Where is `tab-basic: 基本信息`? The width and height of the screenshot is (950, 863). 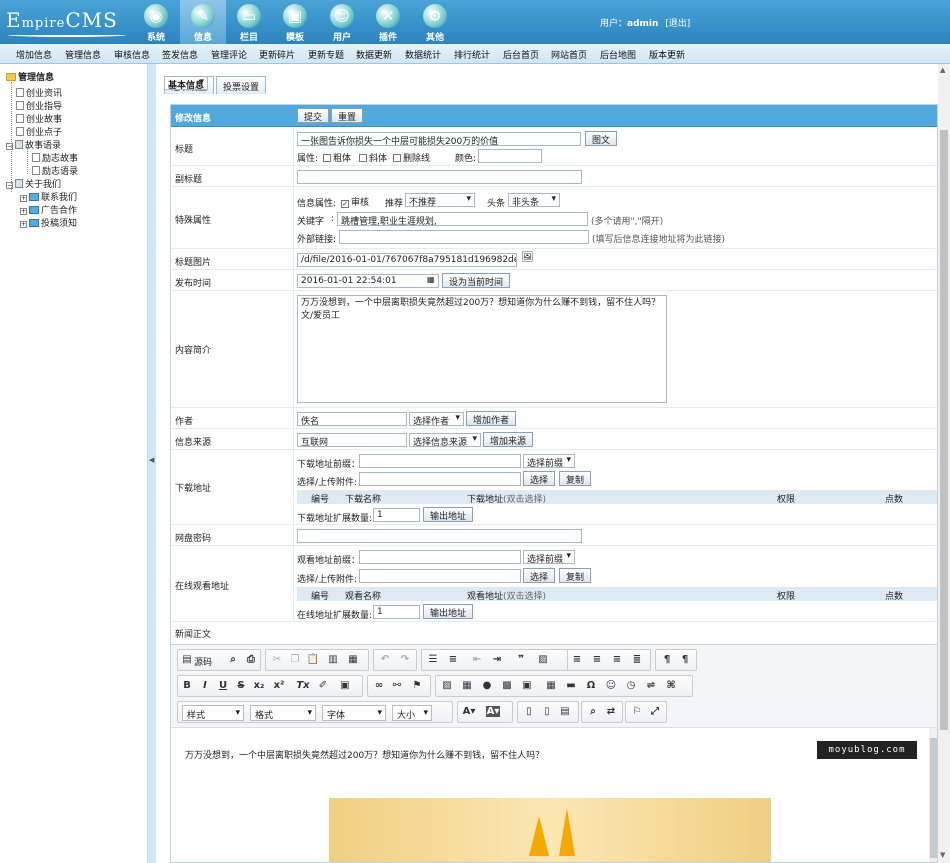
tab-basic: 基本信息 is located at coordinates (186, 83).